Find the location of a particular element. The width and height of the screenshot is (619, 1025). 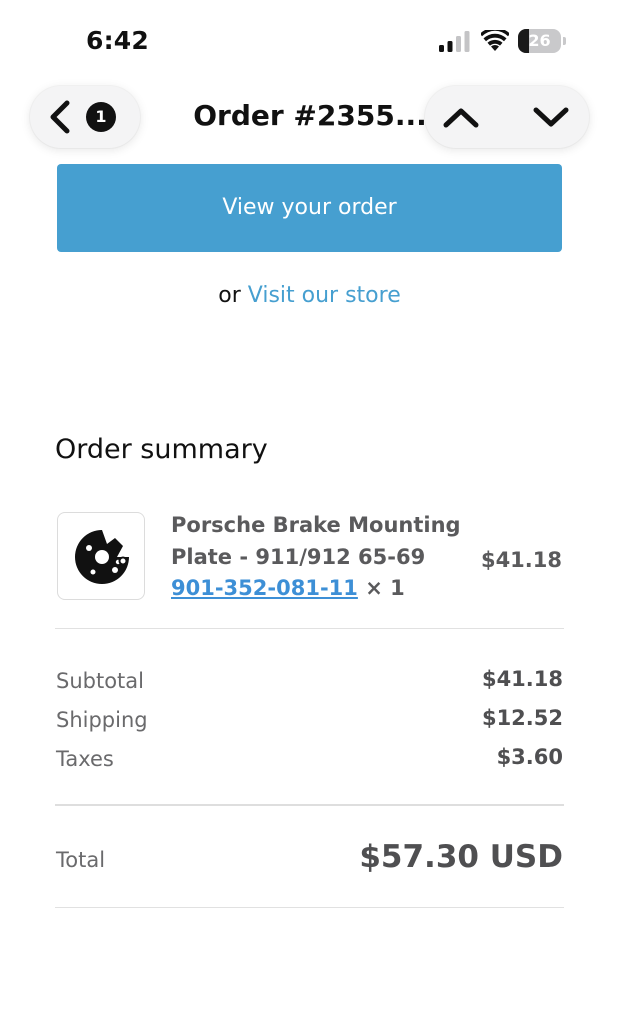

status-time: 6:42 is located at coordinates (117, 40).